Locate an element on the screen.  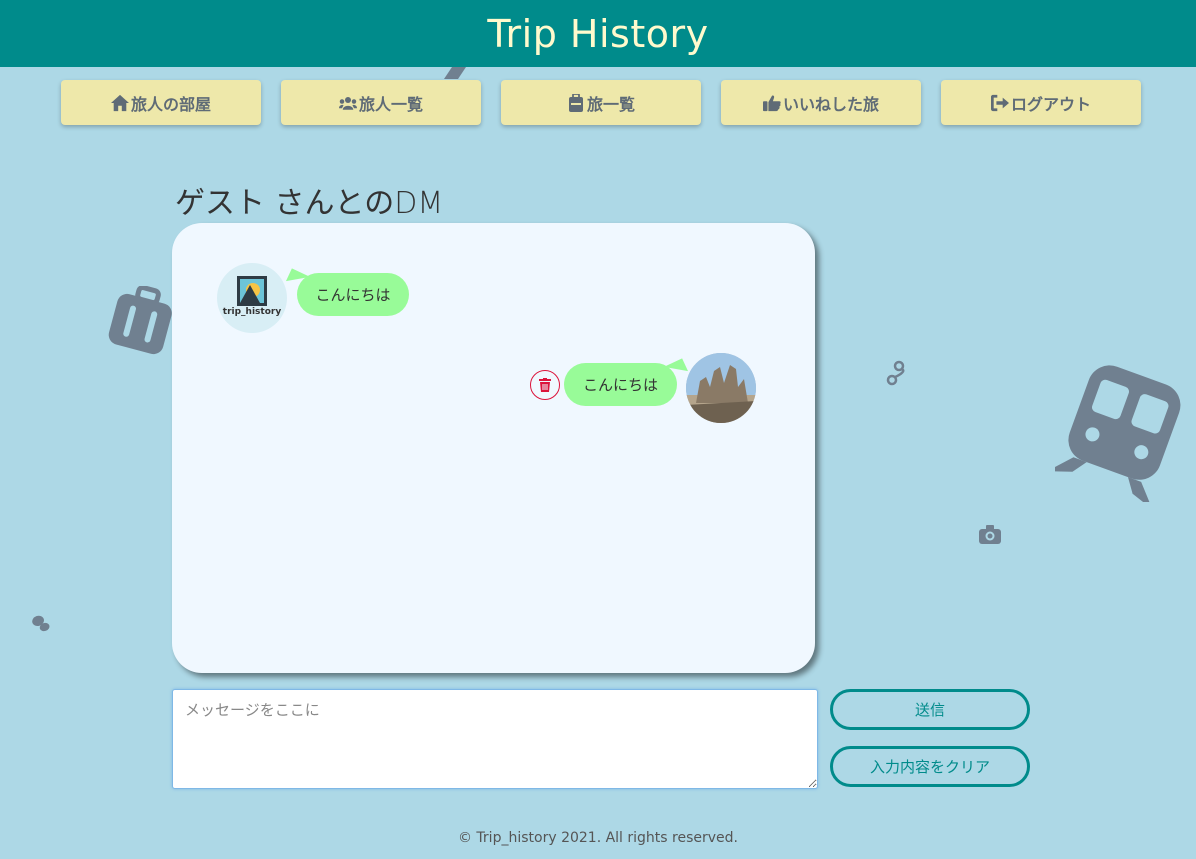
shoe-decoration-icon is located at coordinates (41, 623).